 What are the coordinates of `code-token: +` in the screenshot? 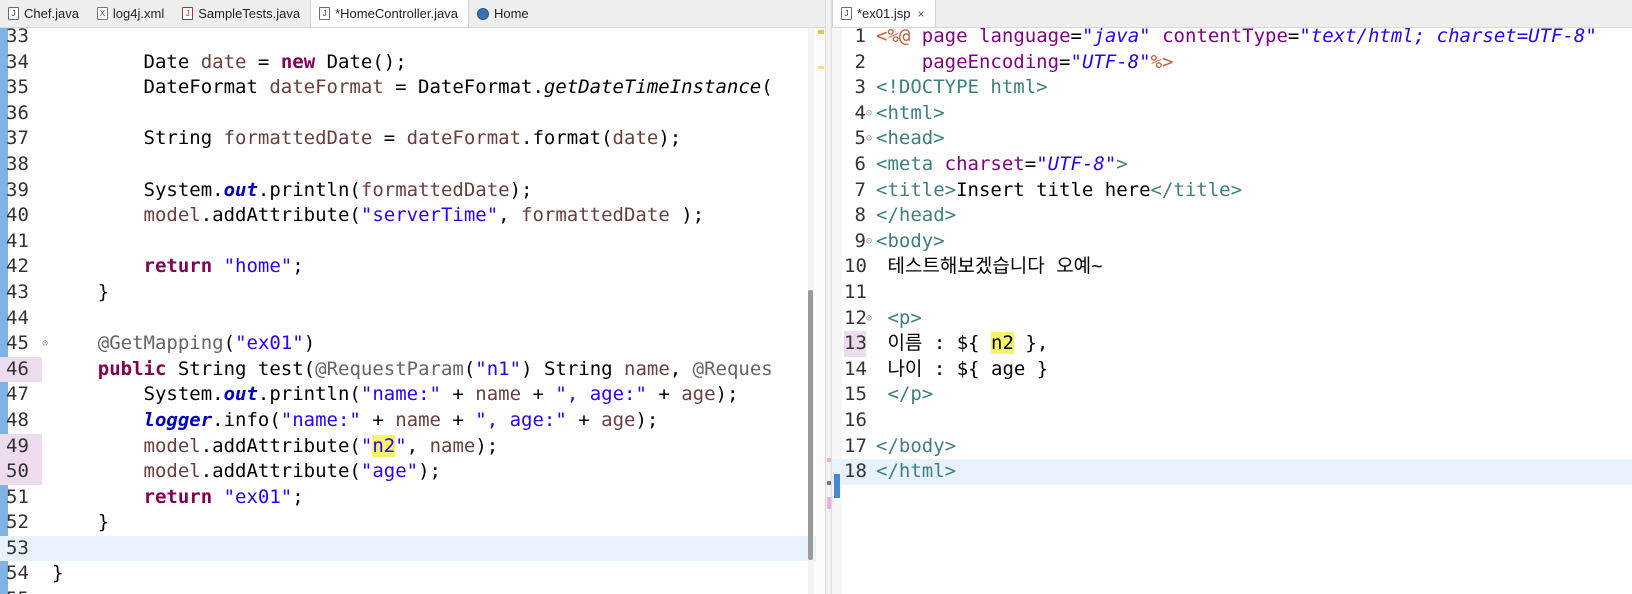 It's located at (584, 419).